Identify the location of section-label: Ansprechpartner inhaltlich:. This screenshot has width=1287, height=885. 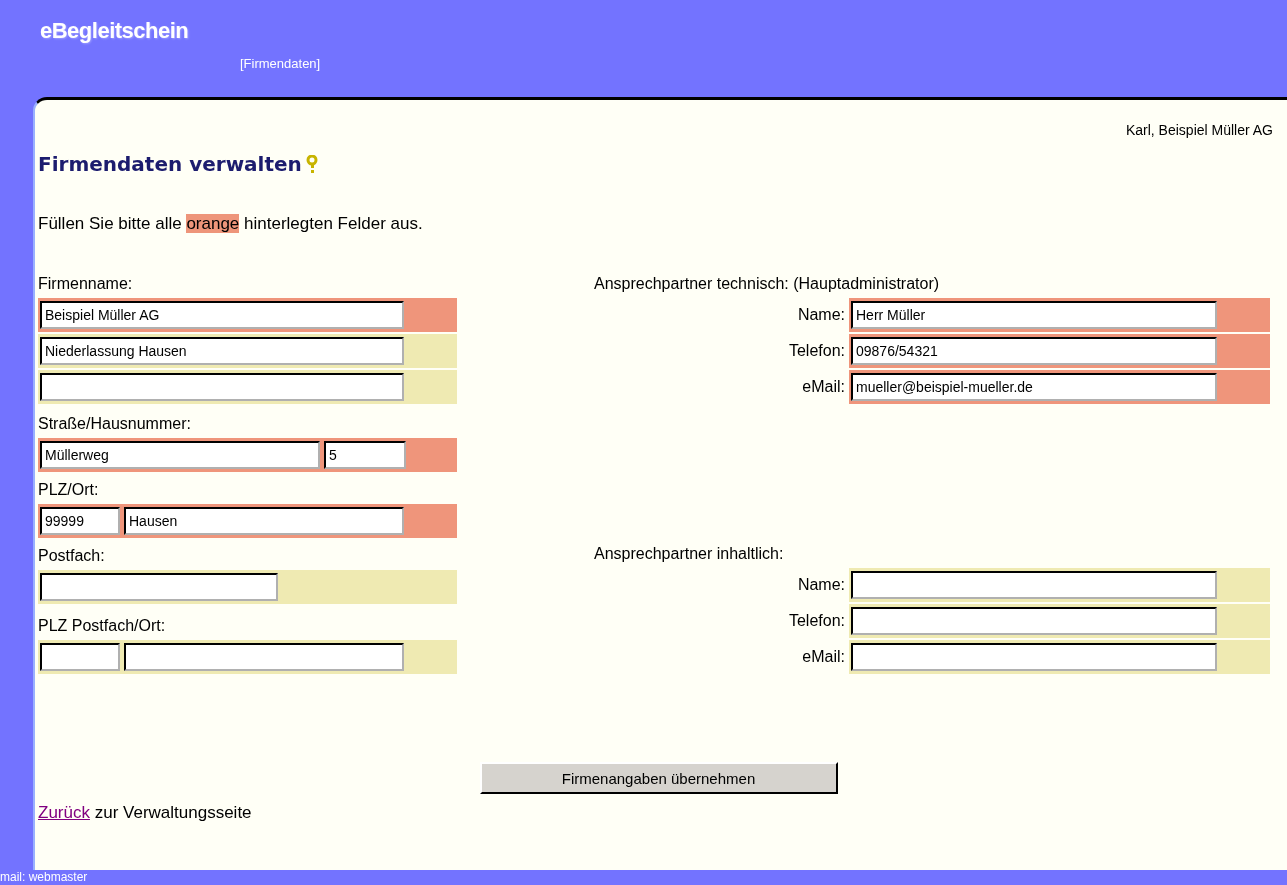
(689, 554).